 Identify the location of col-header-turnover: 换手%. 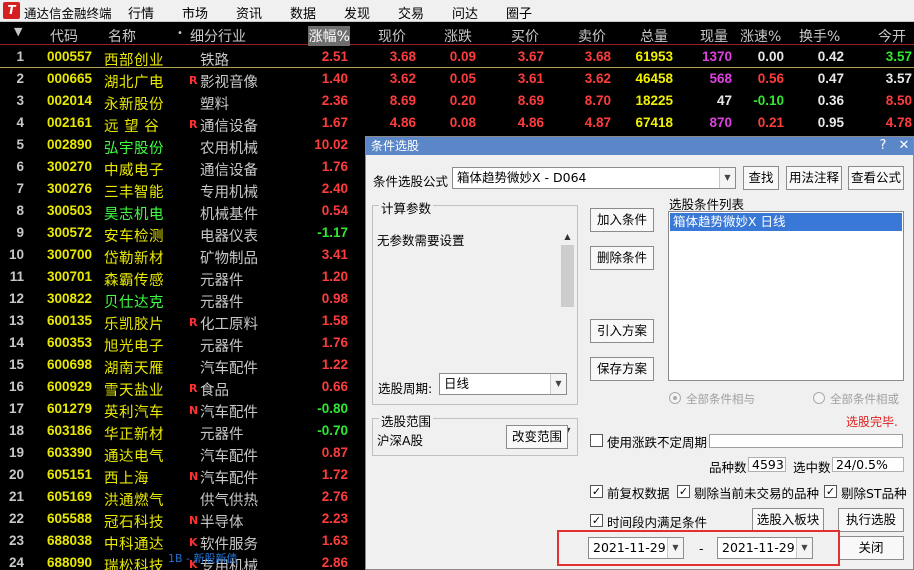
(819, 36).